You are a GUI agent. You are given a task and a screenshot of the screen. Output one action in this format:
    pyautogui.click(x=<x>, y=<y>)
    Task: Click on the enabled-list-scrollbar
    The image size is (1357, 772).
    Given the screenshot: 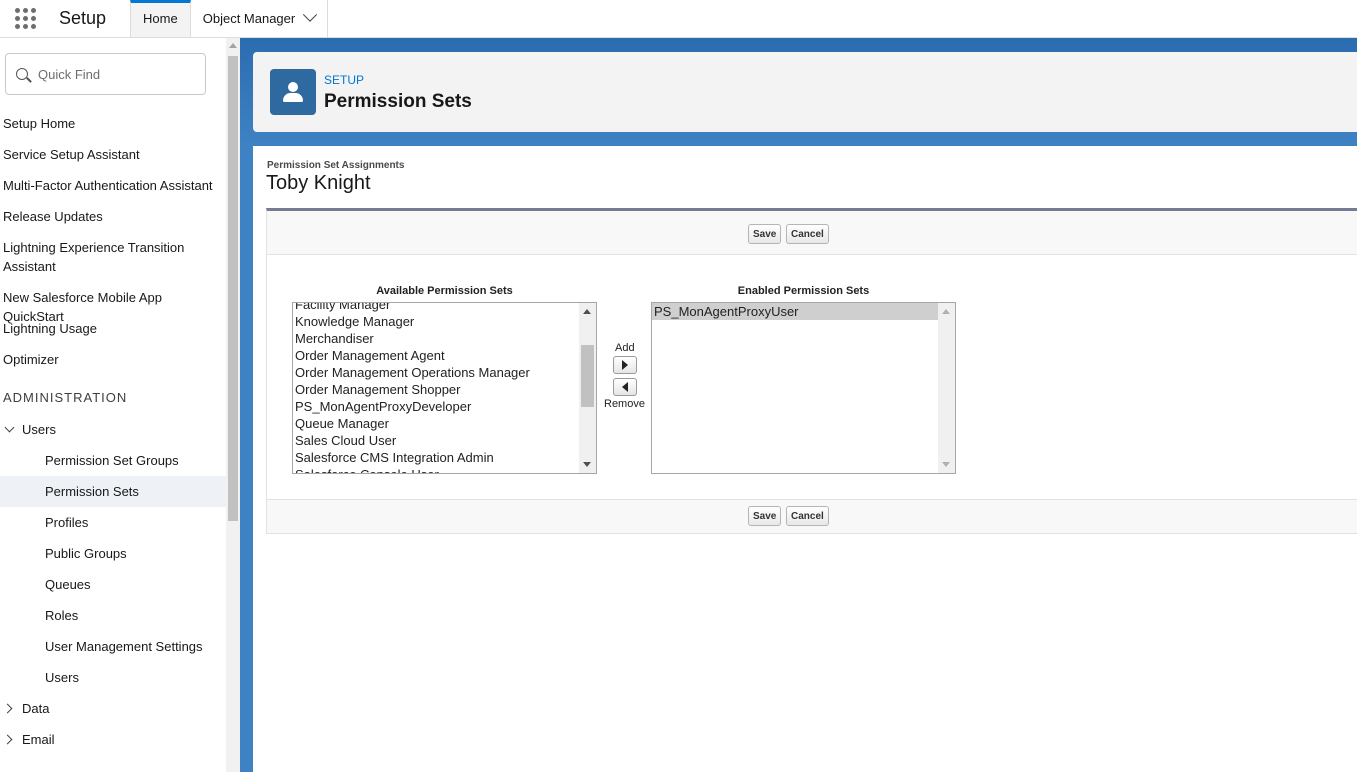 What is the action you would take?
    pyautogui.click(x=946, y=388)
    